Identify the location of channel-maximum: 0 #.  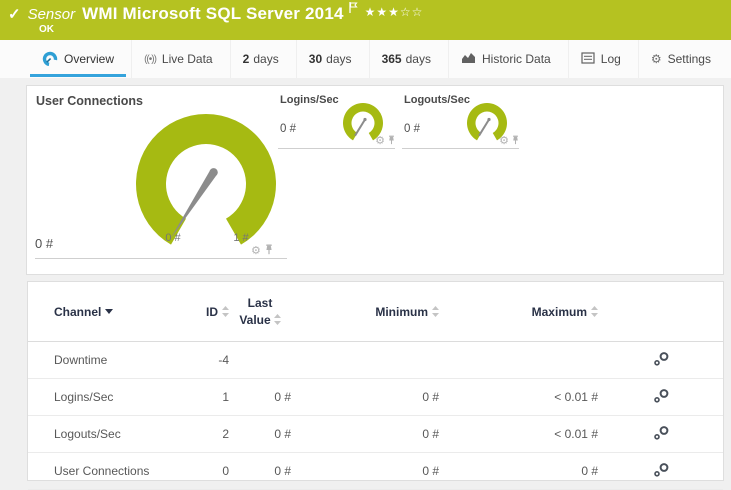
(589, 471).